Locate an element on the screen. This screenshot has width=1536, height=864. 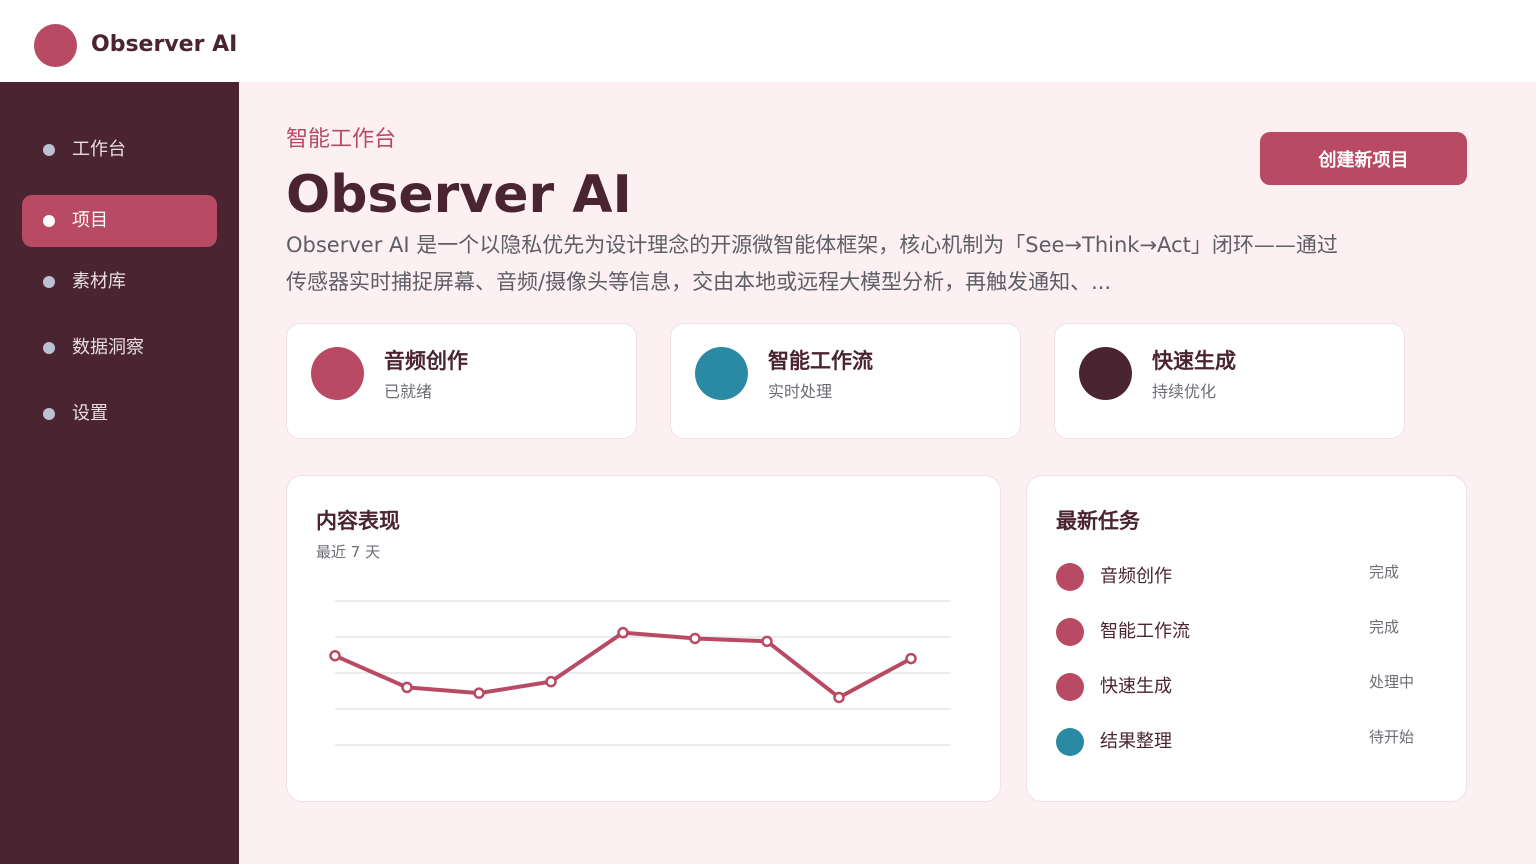
stat-subtitle: 实时处理 is located at coordinates (800, 391).